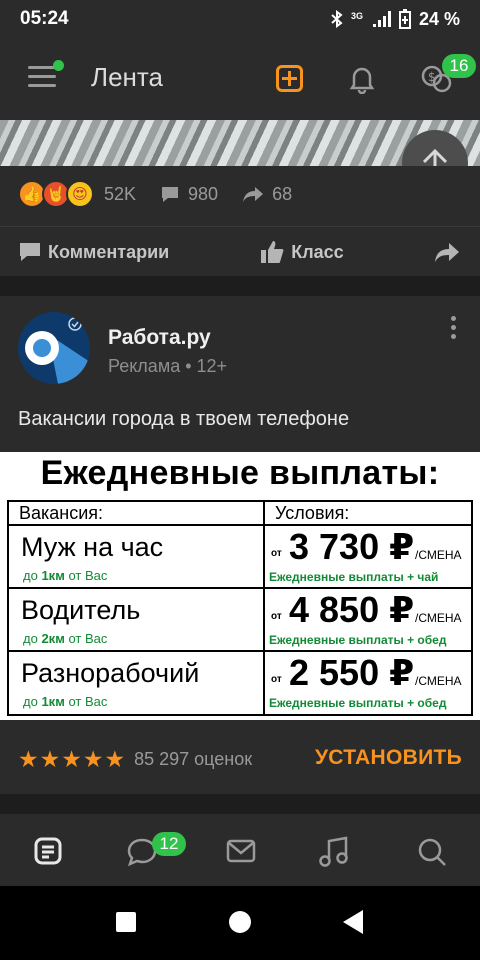 The width and height of the screenshot is (480, 960). I want to click on app-bar: Лента $ 16, so click(240, 79).